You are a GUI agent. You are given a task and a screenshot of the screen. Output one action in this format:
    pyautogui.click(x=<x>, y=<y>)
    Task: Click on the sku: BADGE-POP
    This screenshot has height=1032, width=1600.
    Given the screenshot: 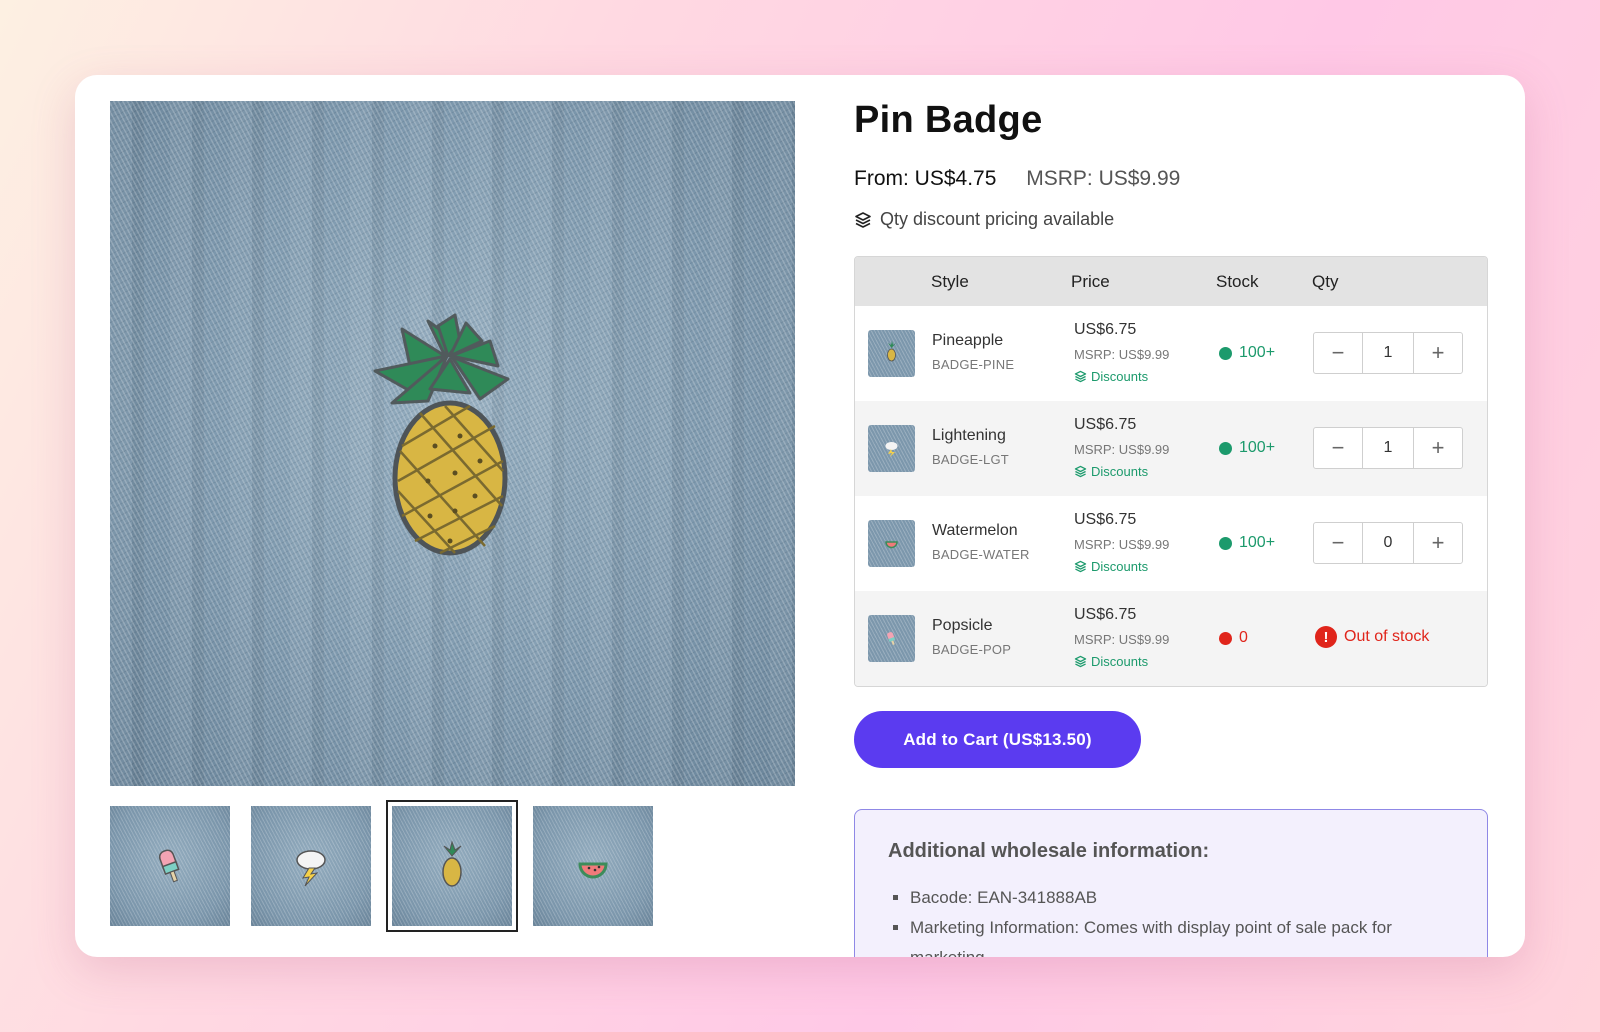 What is the action you would take?
    pyautogui.click(x=972, y=649)
    